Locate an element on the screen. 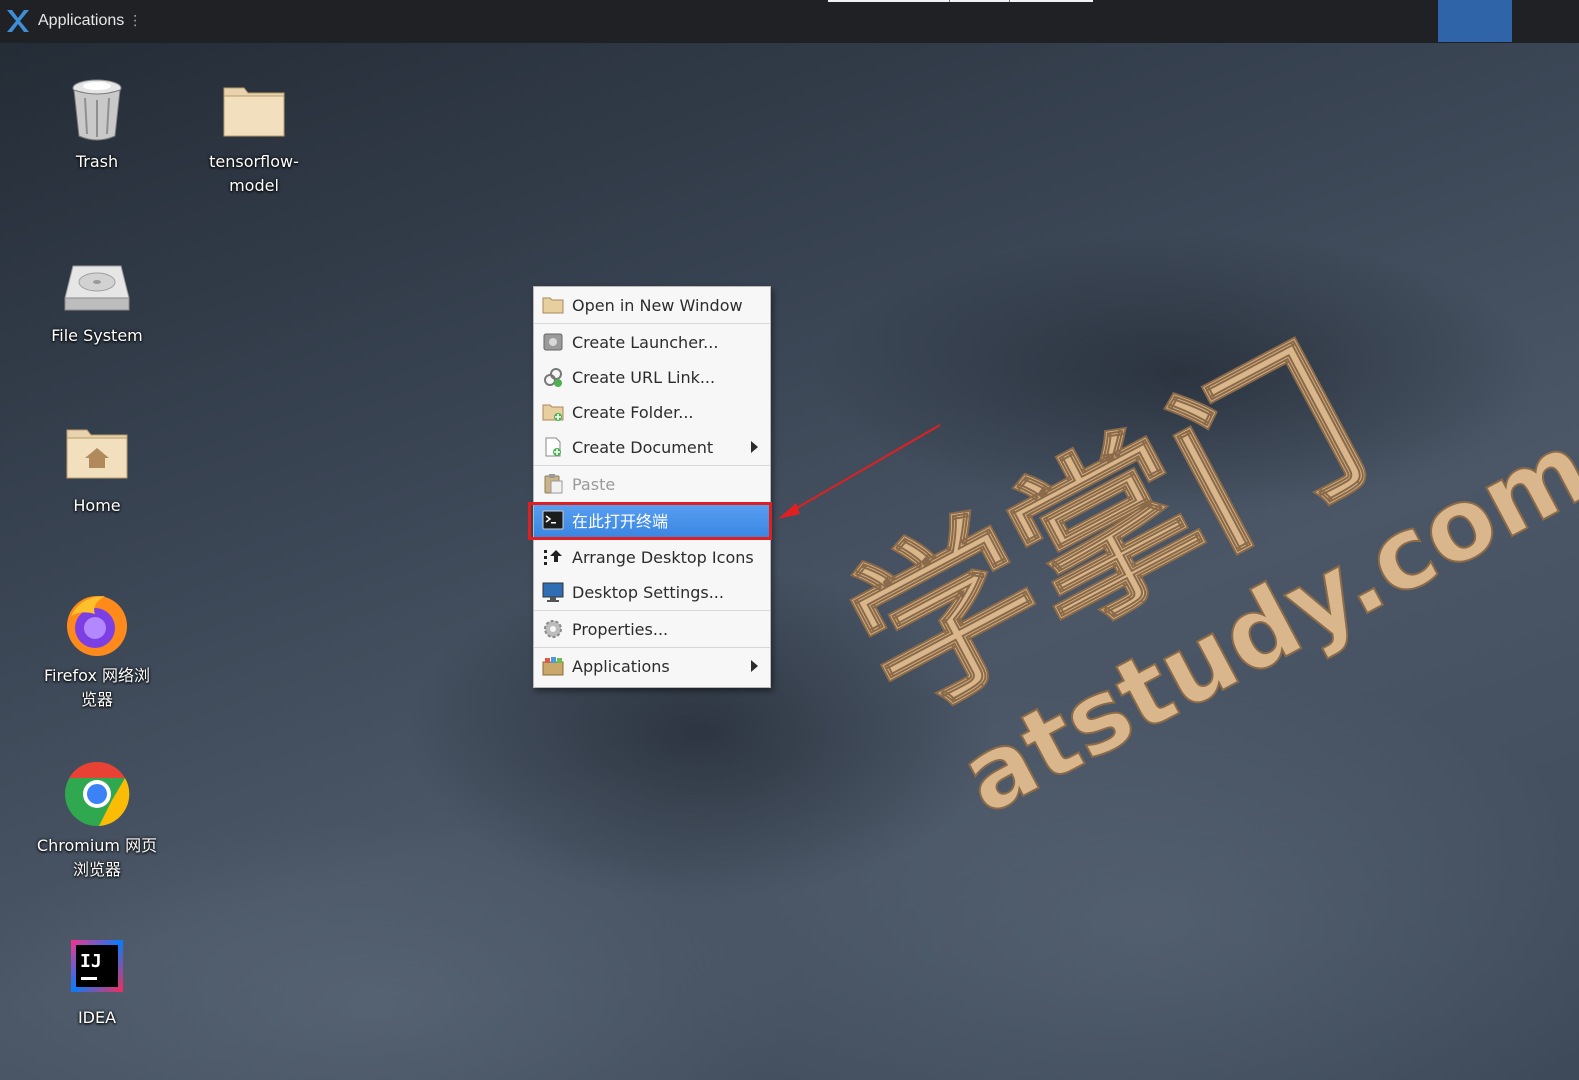  panel-window-button is located at coordinates (1475, 21).